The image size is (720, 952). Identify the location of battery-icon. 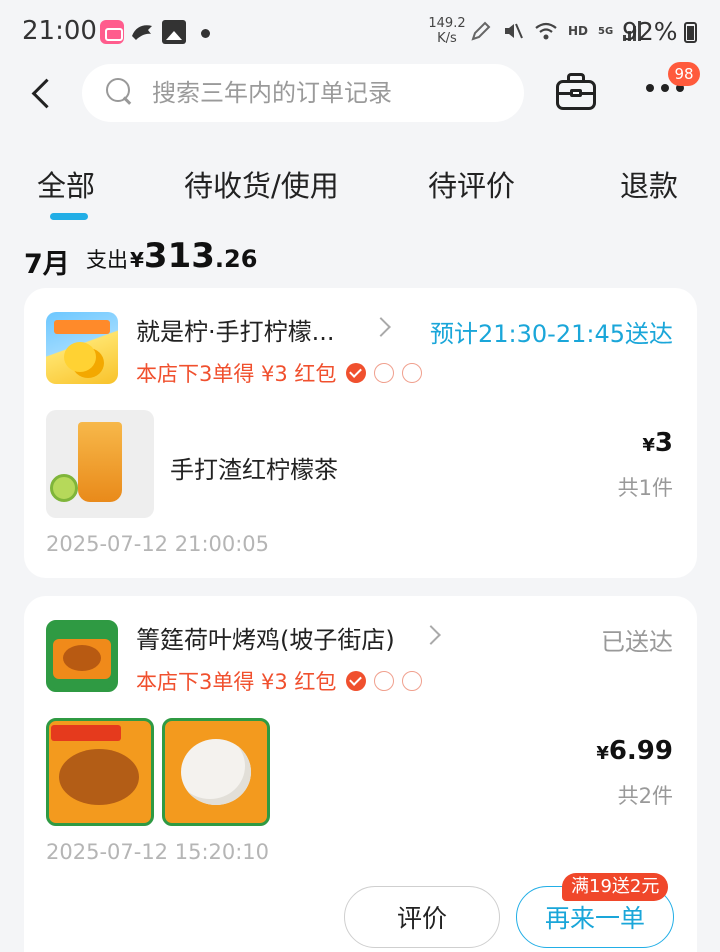
(690, 32).